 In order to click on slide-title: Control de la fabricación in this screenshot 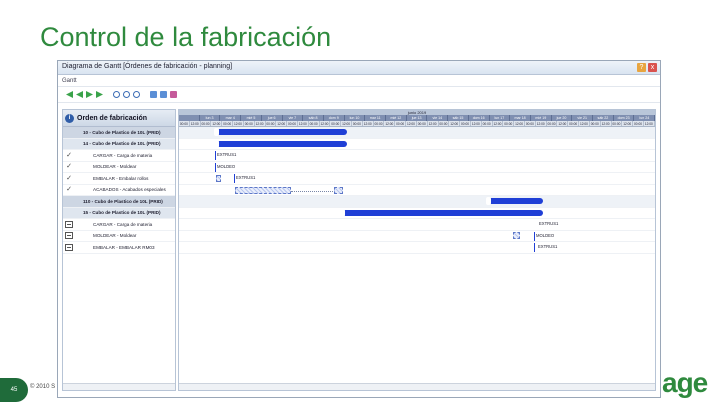, I will do `click(186, 37)`.